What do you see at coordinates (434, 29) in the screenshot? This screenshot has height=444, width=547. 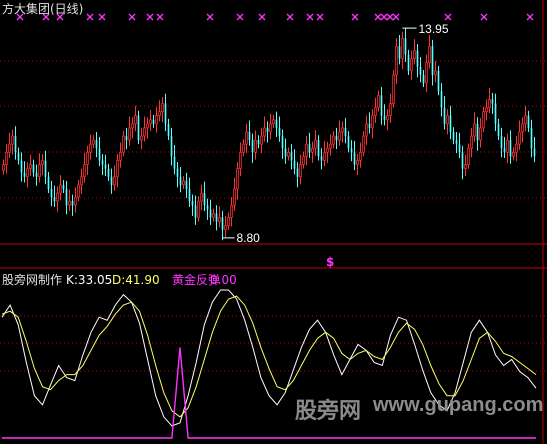 I see `high-price-label: 13.95` at bounding box center [434, 29].